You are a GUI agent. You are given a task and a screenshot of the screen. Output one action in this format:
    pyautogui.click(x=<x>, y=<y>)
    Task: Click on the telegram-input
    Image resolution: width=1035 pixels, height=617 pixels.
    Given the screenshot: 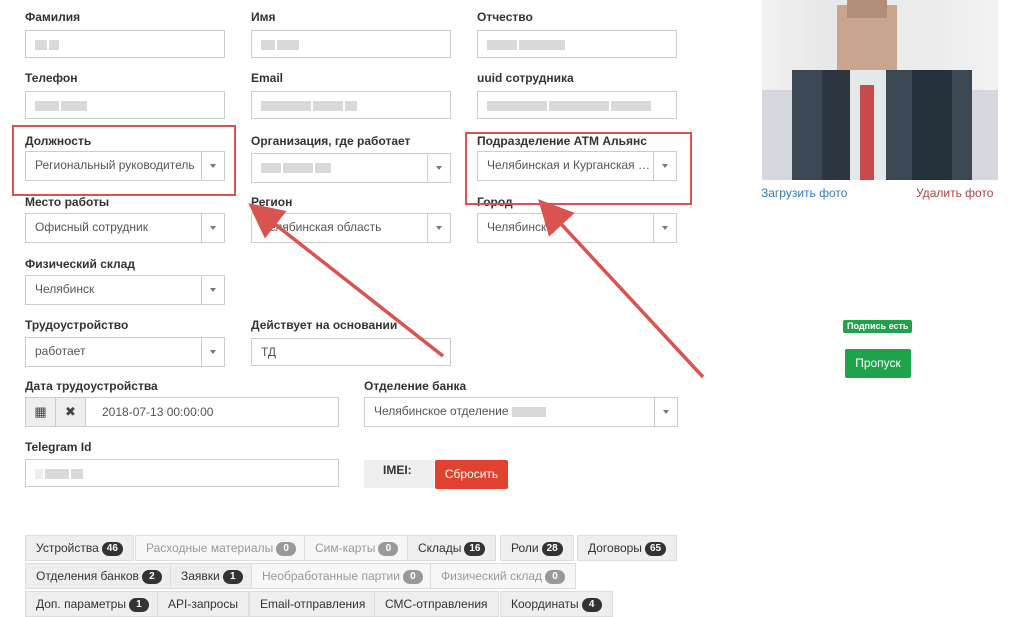 What is the action you would take?
    pyautogui.click(x=182, y=473)
    